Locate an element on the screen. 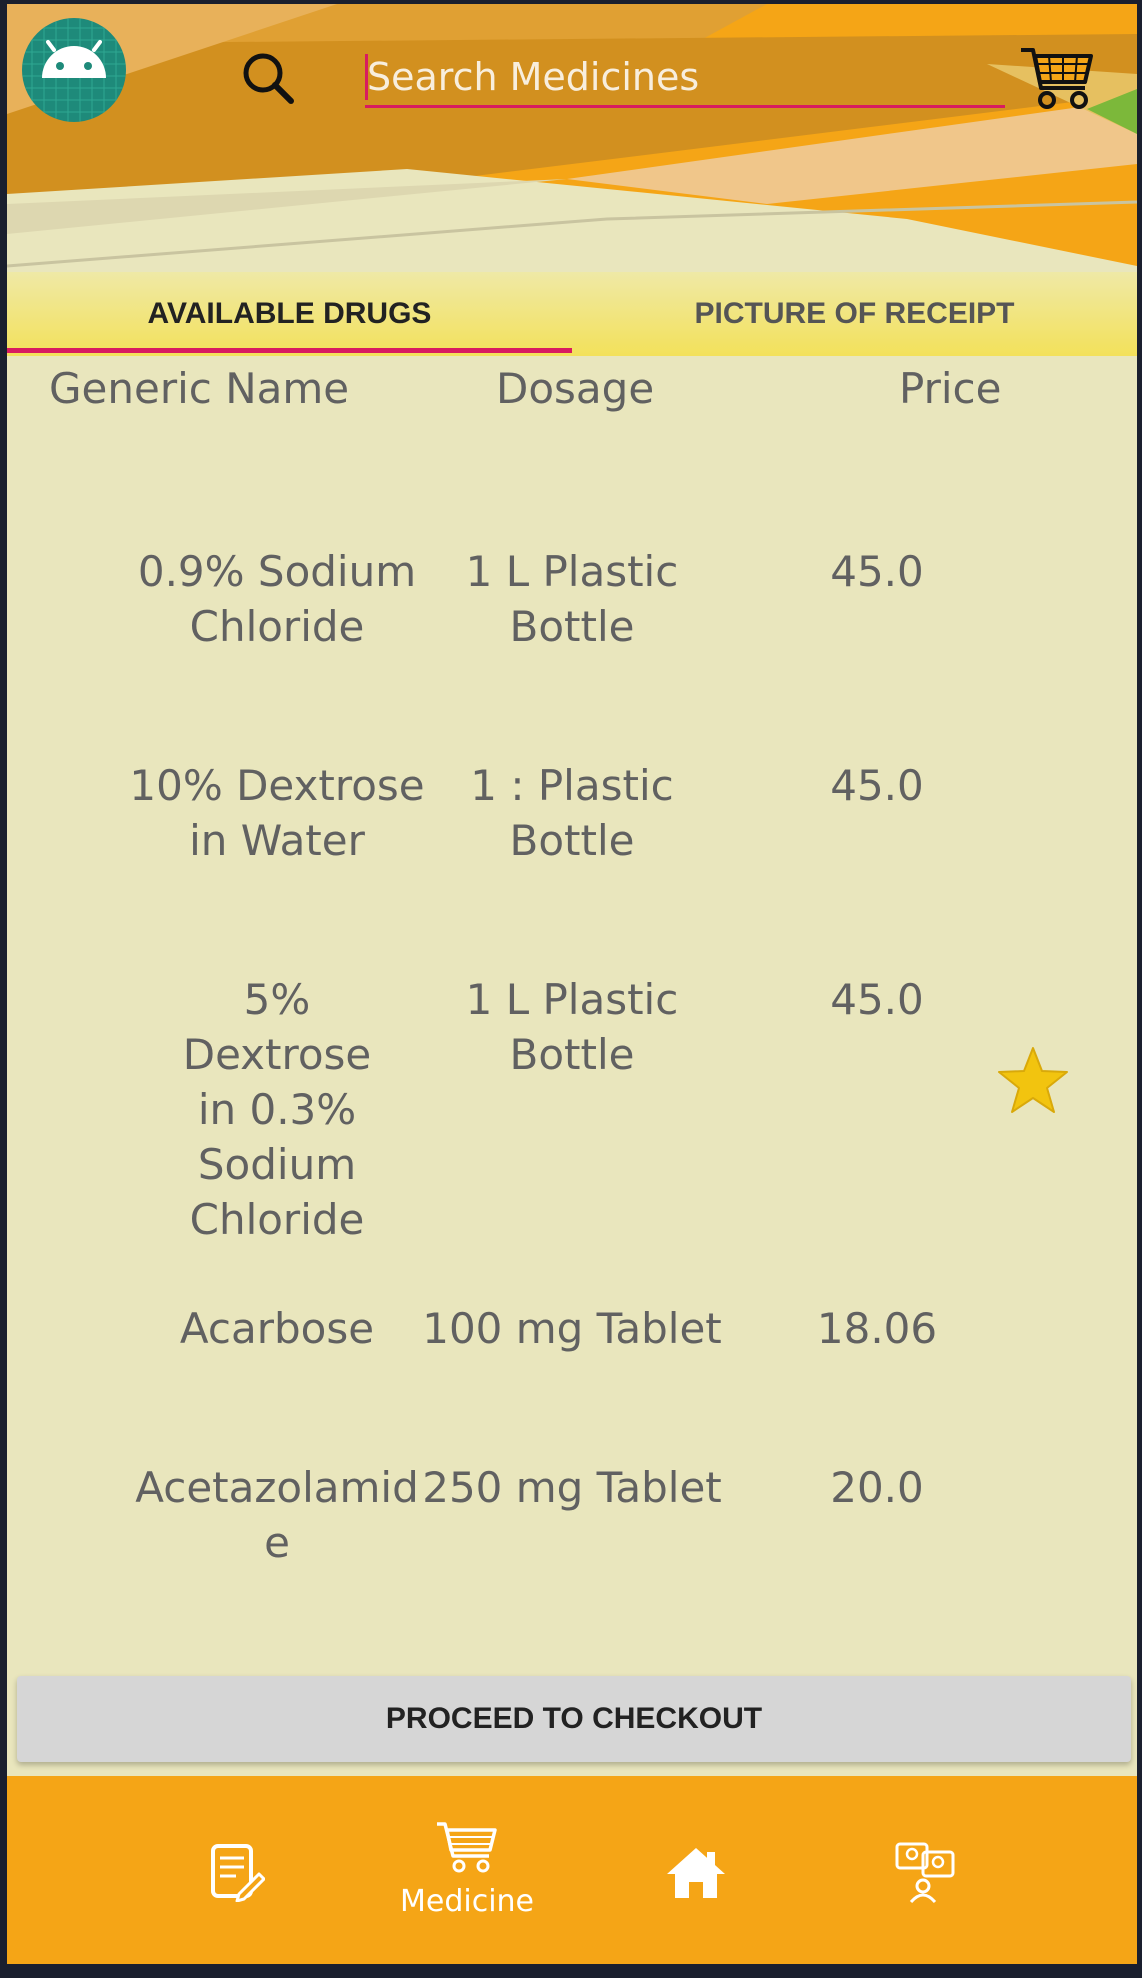  nav-item-prescription is located at coordinates (237, 1870).